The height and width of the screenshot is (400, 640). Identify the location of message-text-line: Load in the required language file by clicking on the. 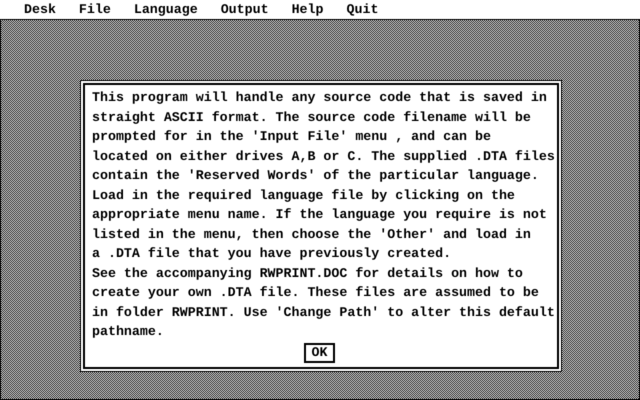
(304, 195).